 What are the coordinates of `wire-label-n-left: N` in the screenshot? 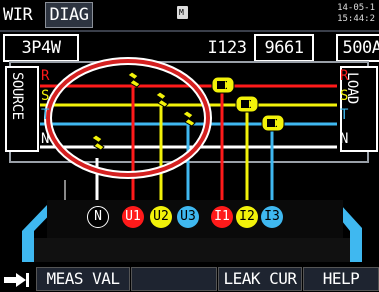 It's located at (45, 139).